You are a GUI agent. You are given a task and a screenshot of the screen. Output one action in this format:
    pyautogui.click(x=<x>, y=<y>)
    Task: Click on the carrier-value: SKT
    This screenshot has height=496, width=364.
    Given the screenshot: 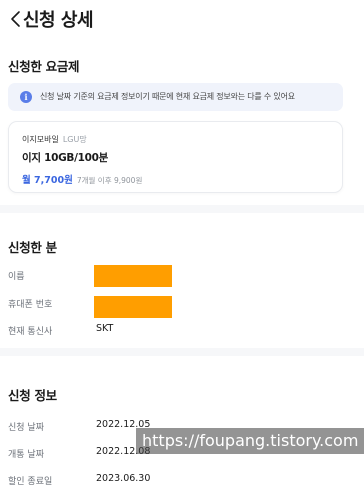 What is the action you would take?
    pyautogui.click(x=105, y=328)
    